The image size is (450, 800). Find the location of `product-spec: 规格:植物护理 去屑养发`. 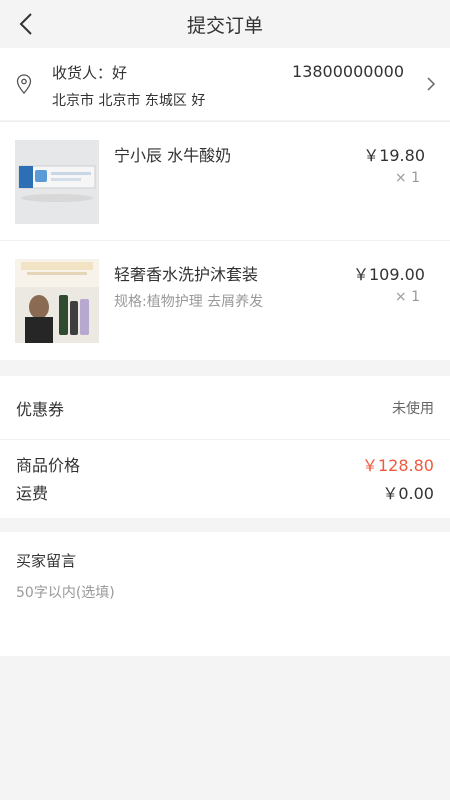

product-spec: 规格:植物护理 去屑养发 is located at coordinates (189, 302).